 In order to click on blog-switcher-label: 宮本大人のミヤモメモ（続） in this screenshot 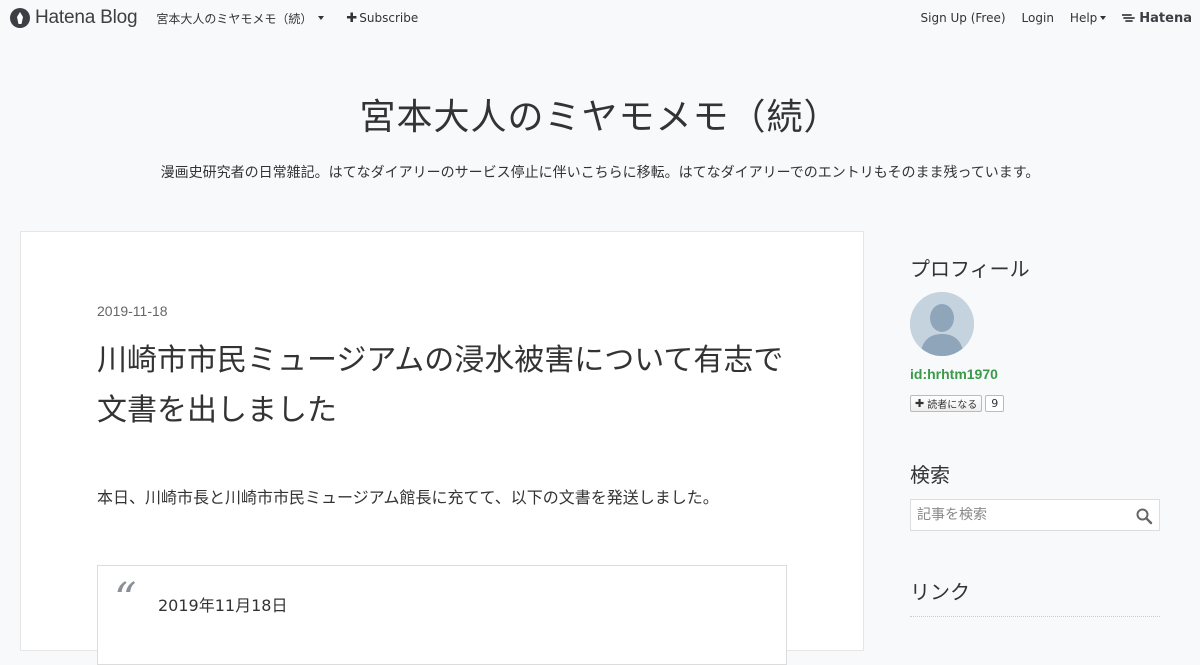, I will do `click(234, 18)`.